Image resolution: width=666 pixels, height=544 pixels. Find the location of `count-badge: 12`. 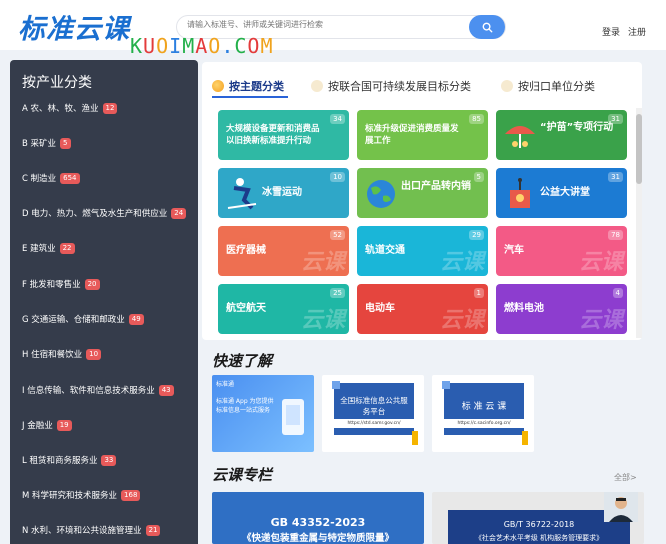

count-badge: 12 is located at coordinates (110, 108).